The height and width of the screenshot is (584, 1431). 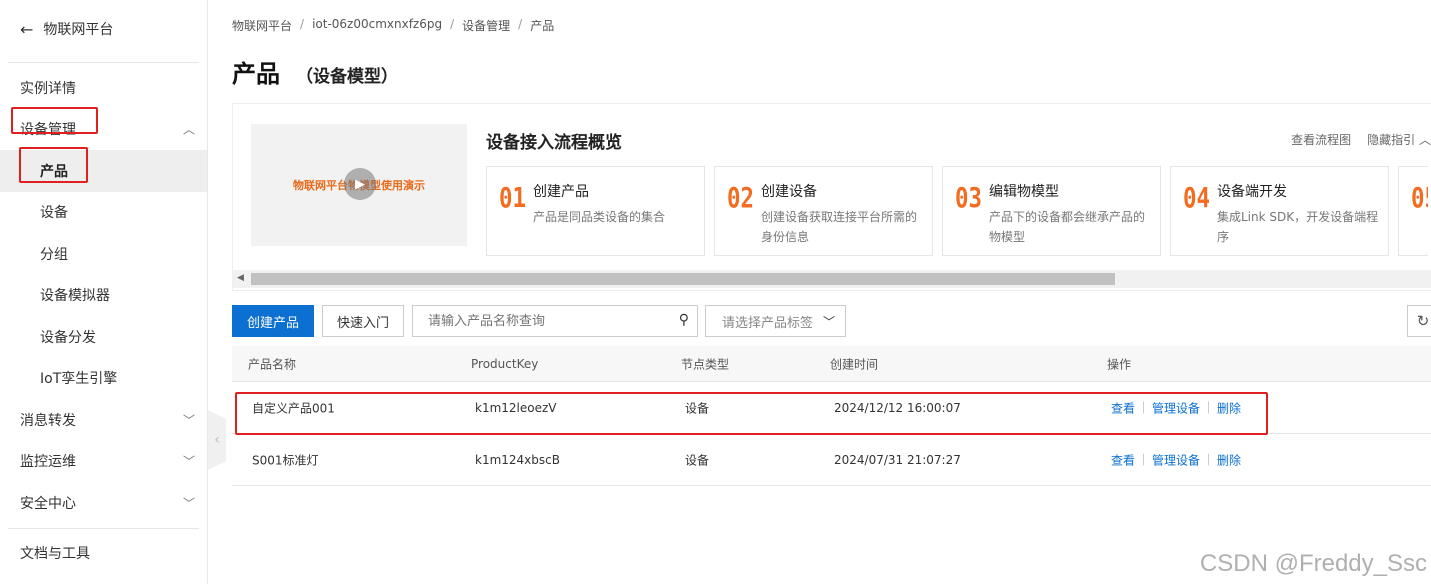 I want to click on row-actions: 查看 管理设备 删除, so click(x=1176, y=459).